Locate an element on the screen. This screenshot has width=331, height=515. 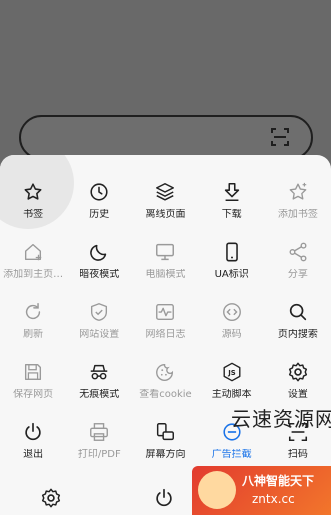
menu-item-label: 离线页面 is located at coordinates (165, 214).